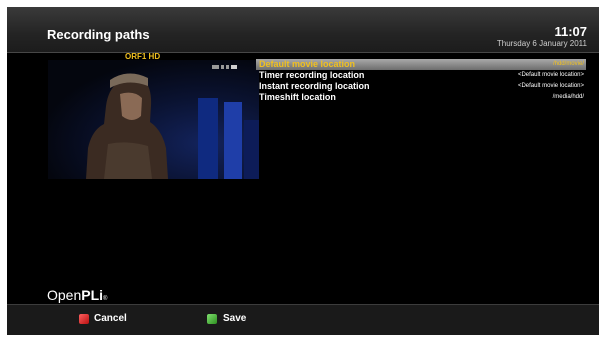  What do you see at coordinates (105, 299) in the screenshot?
I see `logo-trademark: ®` at bounding box center [105, 299].